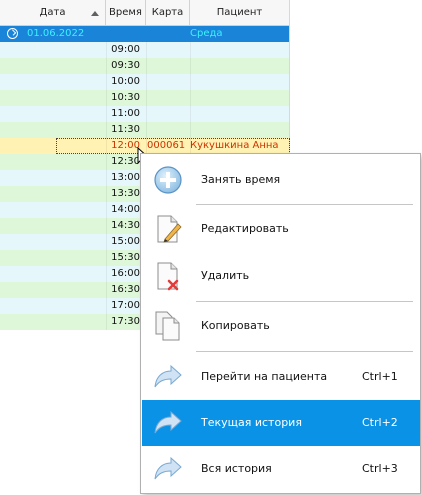 The height and width of the screenshot is (495, 422). What do you see at coordinates (56, 33) in the screenshot?
I see `group-date: 01.06.2022` at bounding box center [56, 33].